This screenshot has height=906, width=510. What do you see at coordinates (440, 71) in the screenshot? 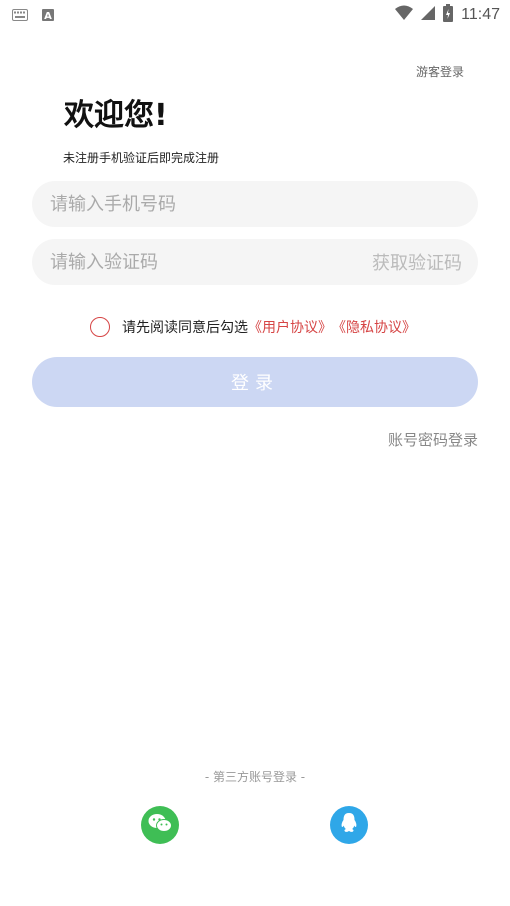
I see `guest-login-link: 游客登录` at bounding box center [440, 71].